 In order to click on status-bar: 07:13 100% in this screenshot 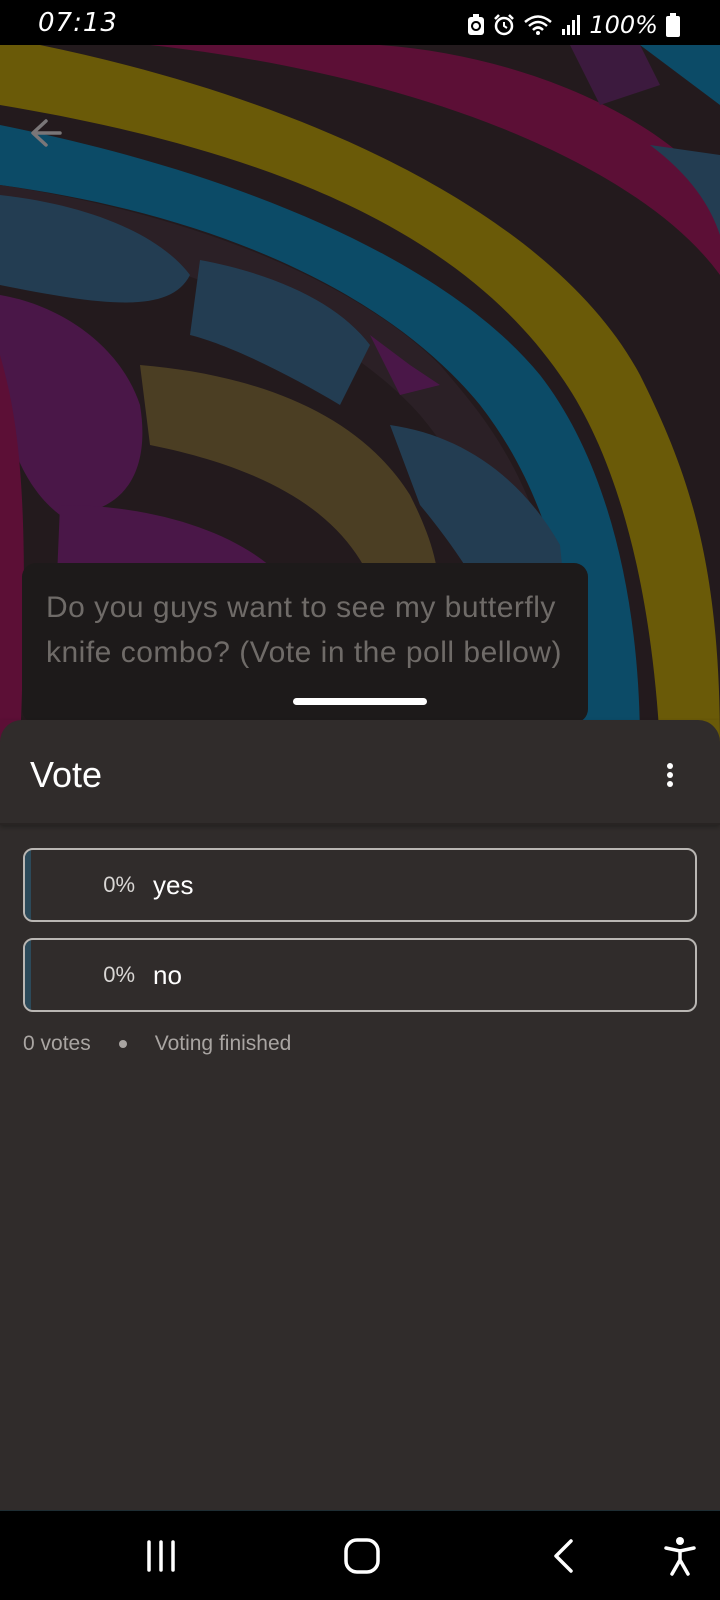, I will do `click(360, 22)`.